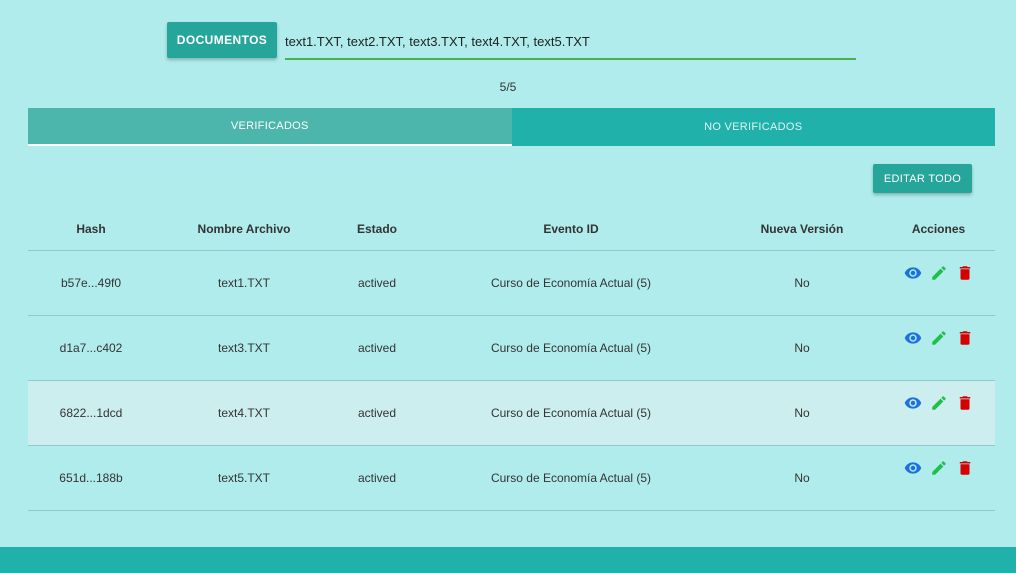 This screenshot has width=1016, height=573. What do you see at coordinates (938, 229) in the screenshot?
I see `header-actions: Acciones` at bounding box center [938, 229].